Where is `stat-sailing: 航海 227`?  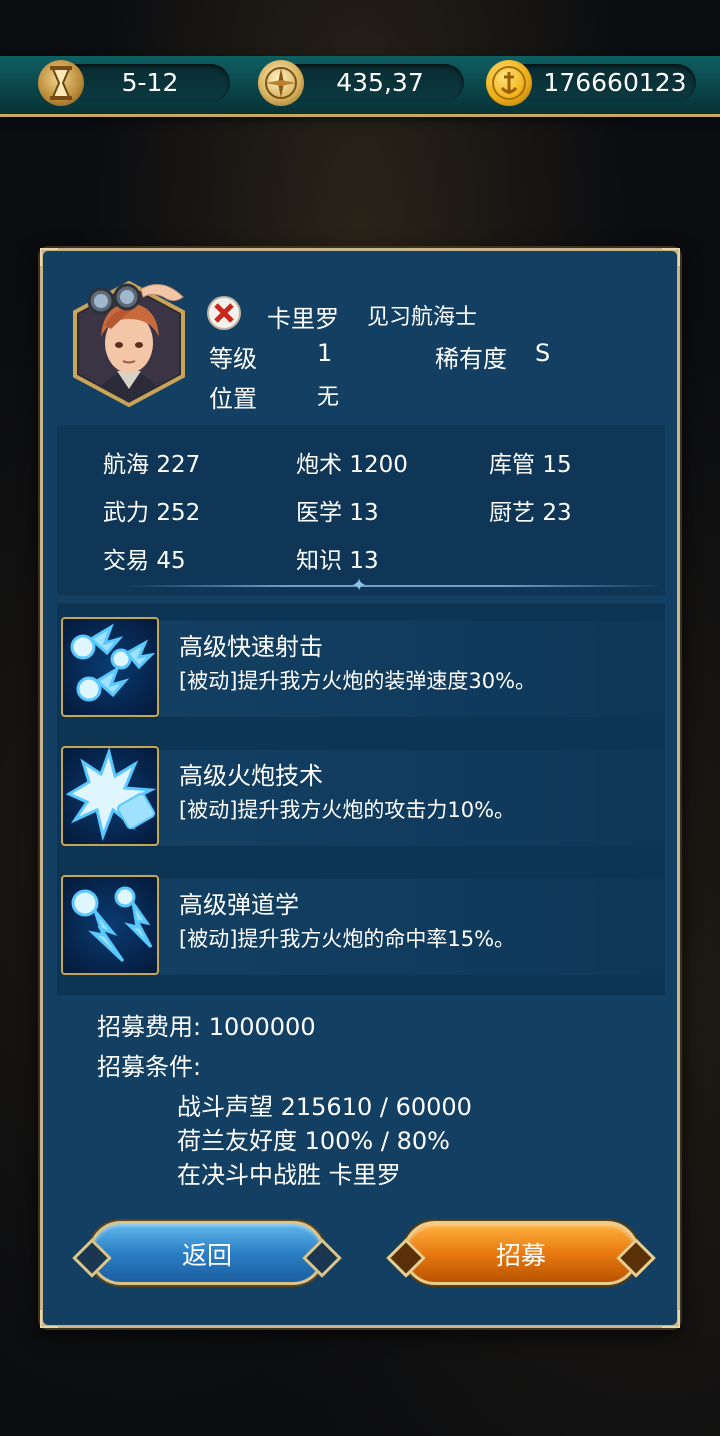
stat-sailing: 航海 227 is located at coordinates (152, 465).